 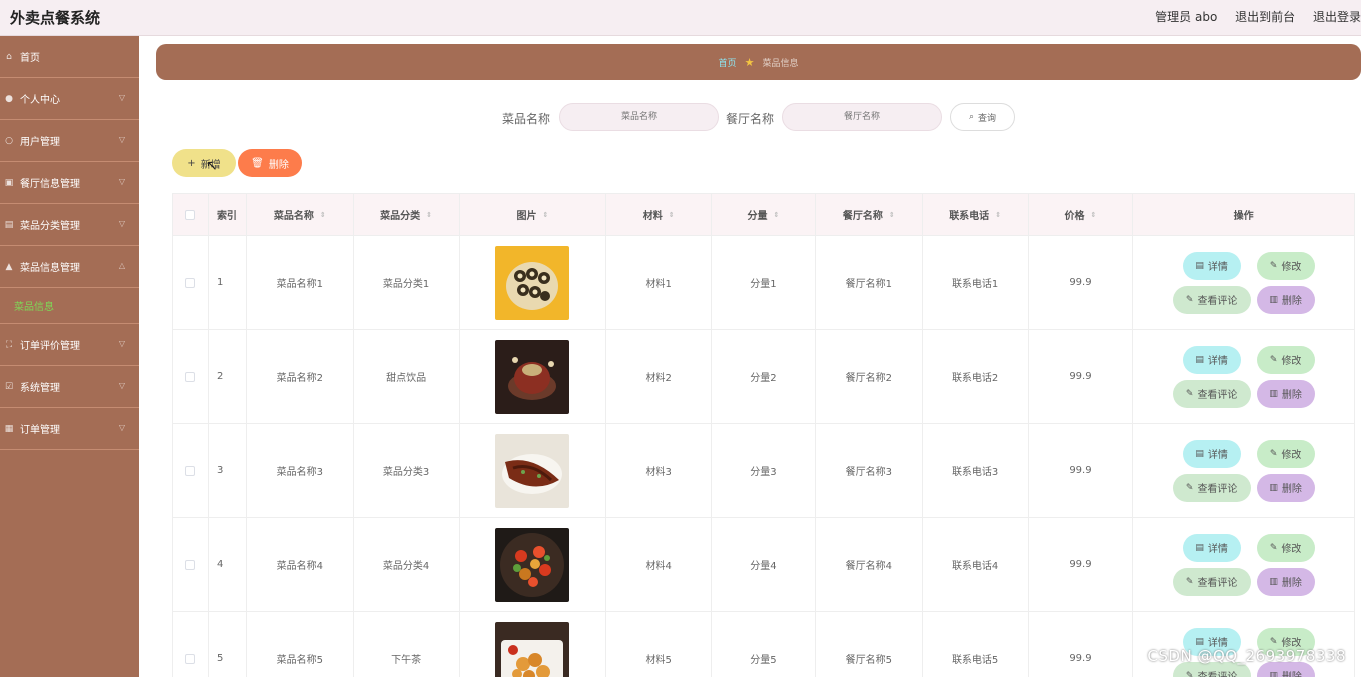 What do you see at coordinates (69, 345) in the screenshot?
I see `sidebar-item-review: ⛶ 订单评价管理 ▽` at bounding box center [69, 345].